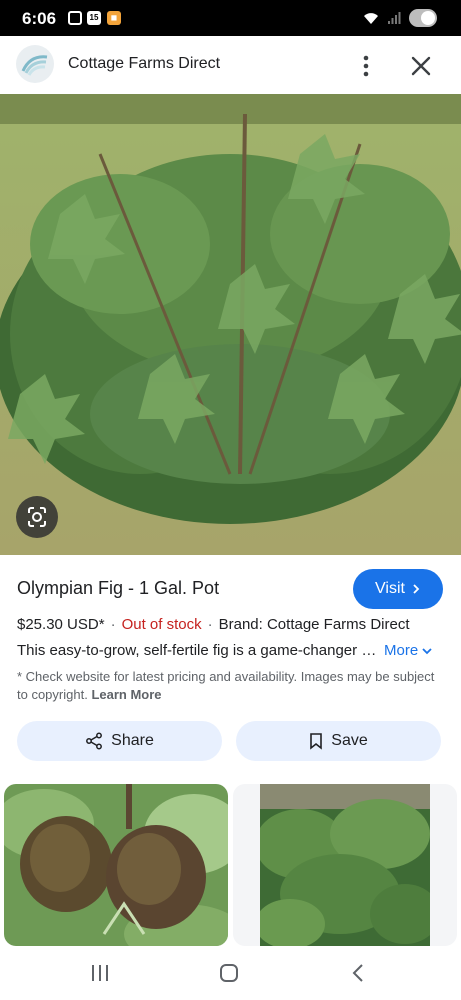 Image resolution: width=461 pixels, height=1000 pixels. What do you see at coordinates (230, 18) in the screenshot?
I see `status-bar: 6:06 15 ◼` at bounding box center [230, 18].